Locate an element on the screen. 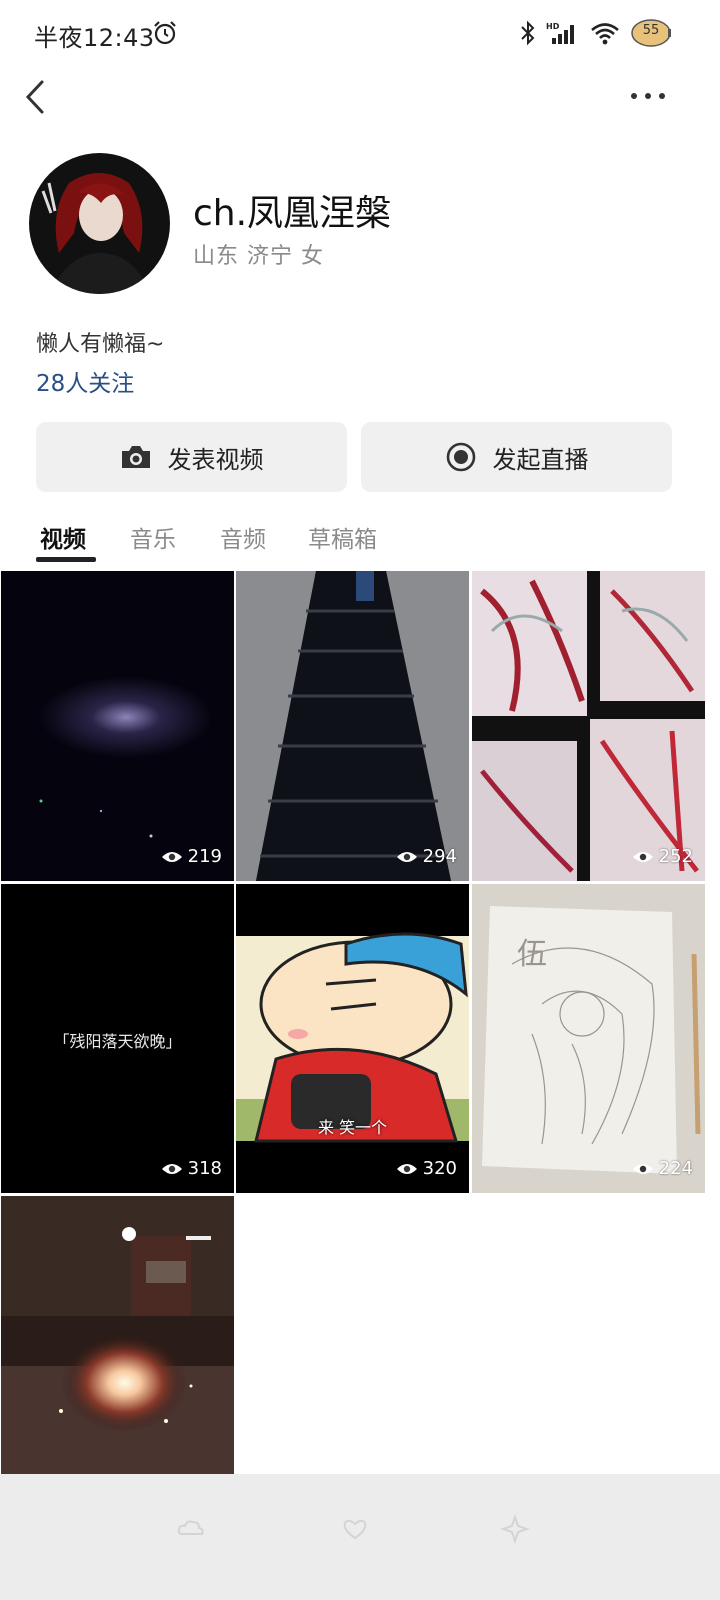 The height and width of the screenshot is (1600, 720). tab-videos: 视频 is located at coordinates (63, 537).